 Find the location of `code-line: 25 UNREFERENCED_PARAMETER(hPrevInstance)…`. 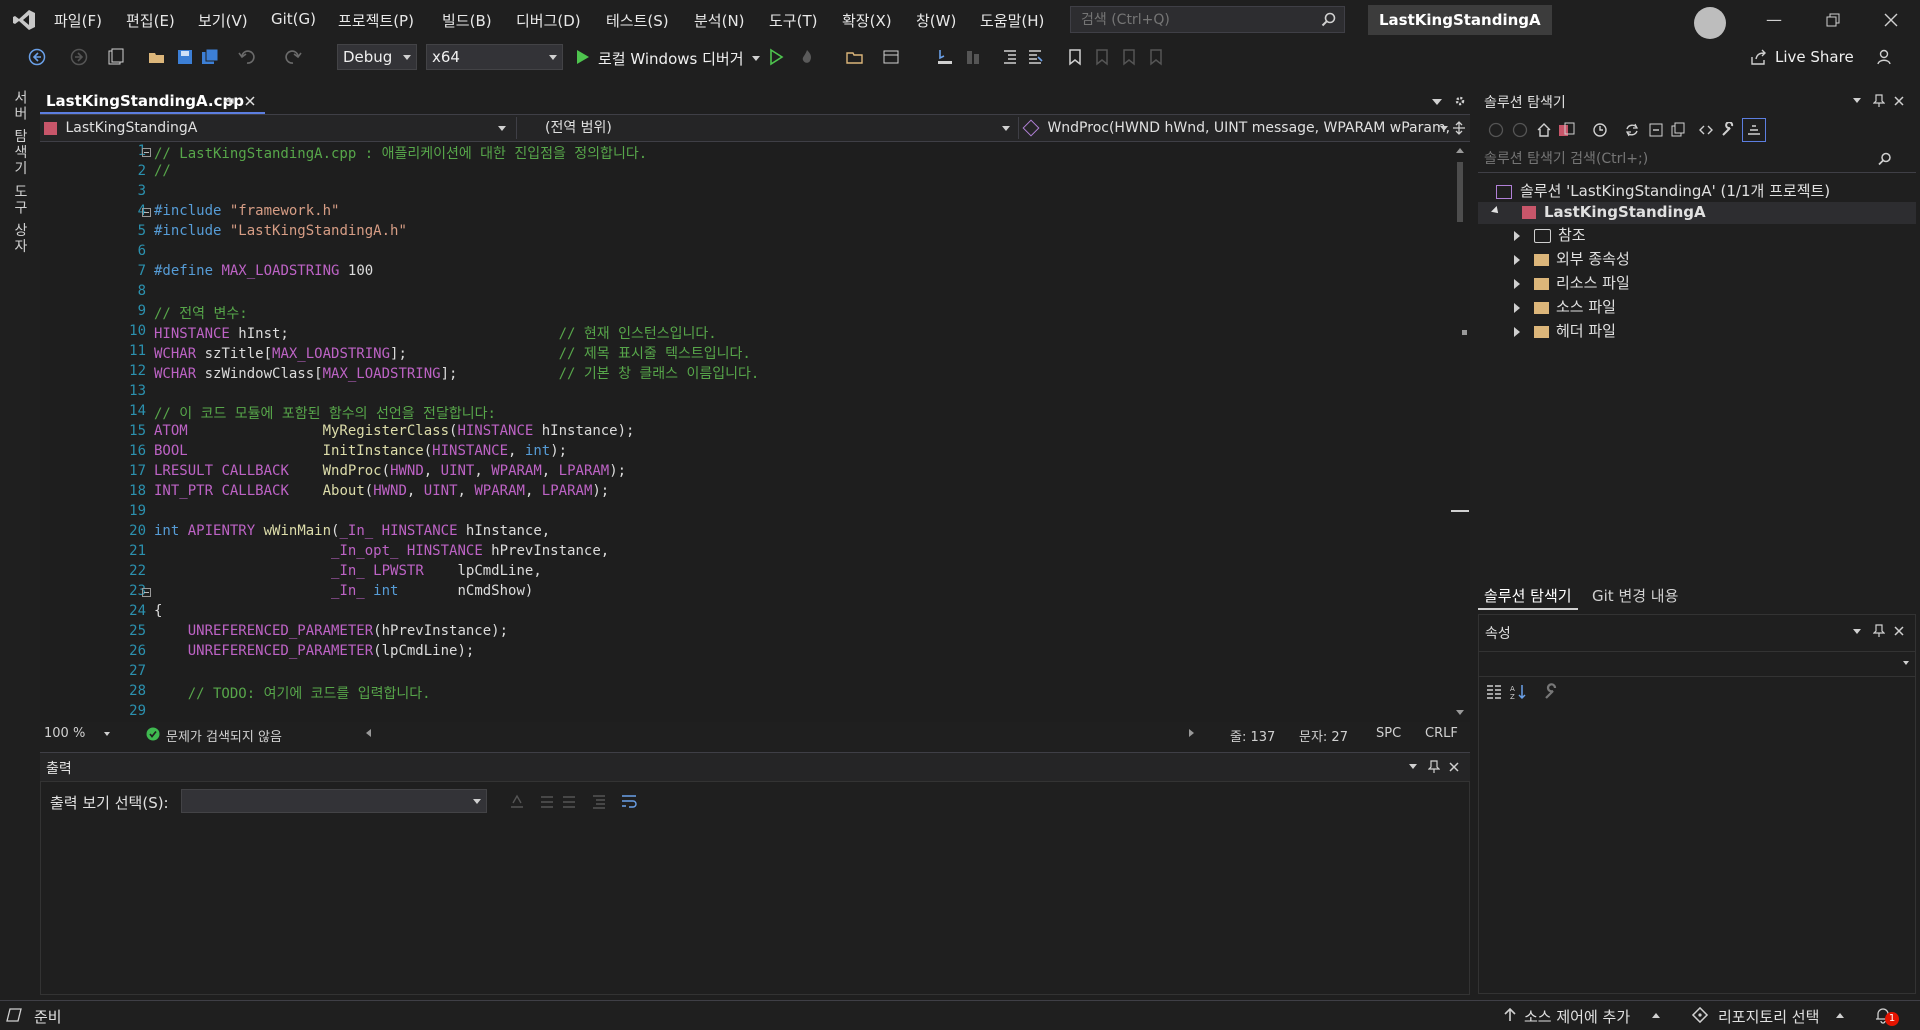

code-line: 25 UNREFERENCED_PARAMETER(hPrevInstance)… is located at coordinates (740, 633).